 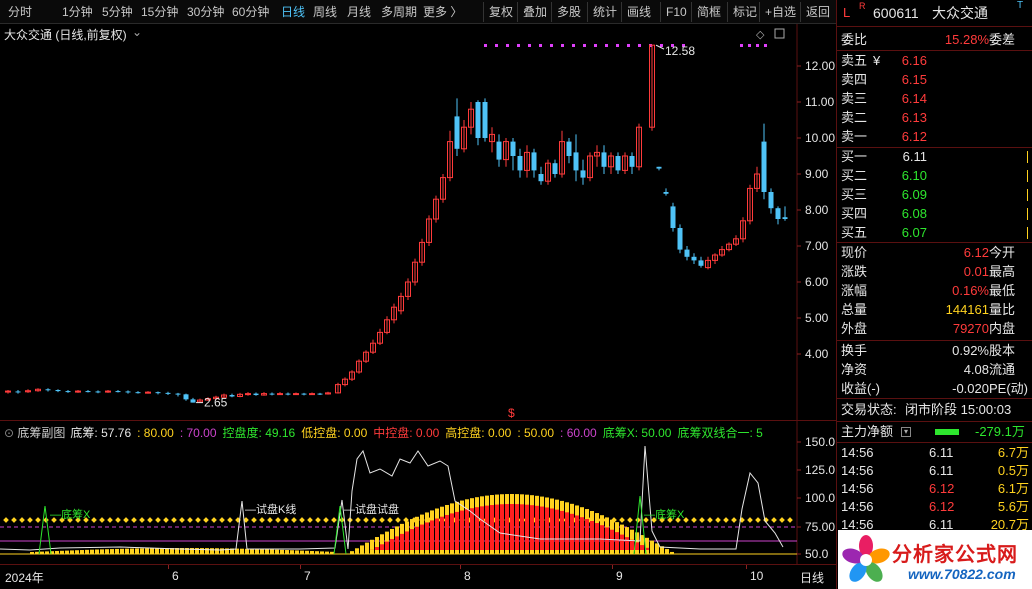 What do you see at coordinates (942, 488) in the screenshot?
I see `tick-price: 6.12` at bounding box center [942, 488].